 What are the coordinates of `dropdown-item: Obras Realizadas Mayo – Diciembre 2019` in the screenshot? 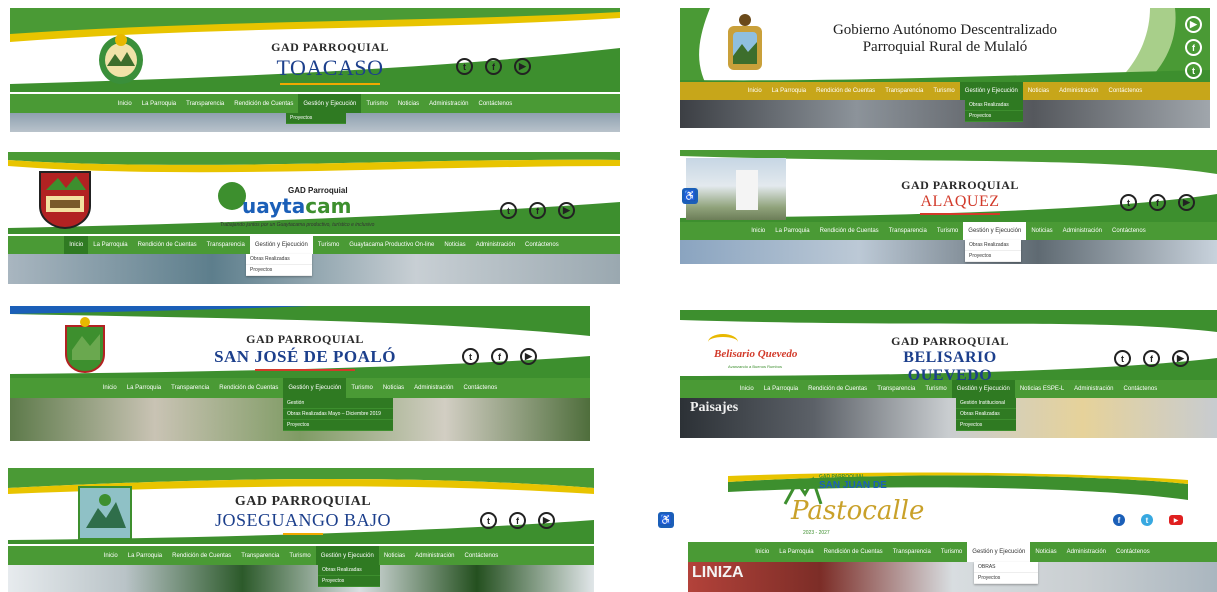 It's located at (338, 414).